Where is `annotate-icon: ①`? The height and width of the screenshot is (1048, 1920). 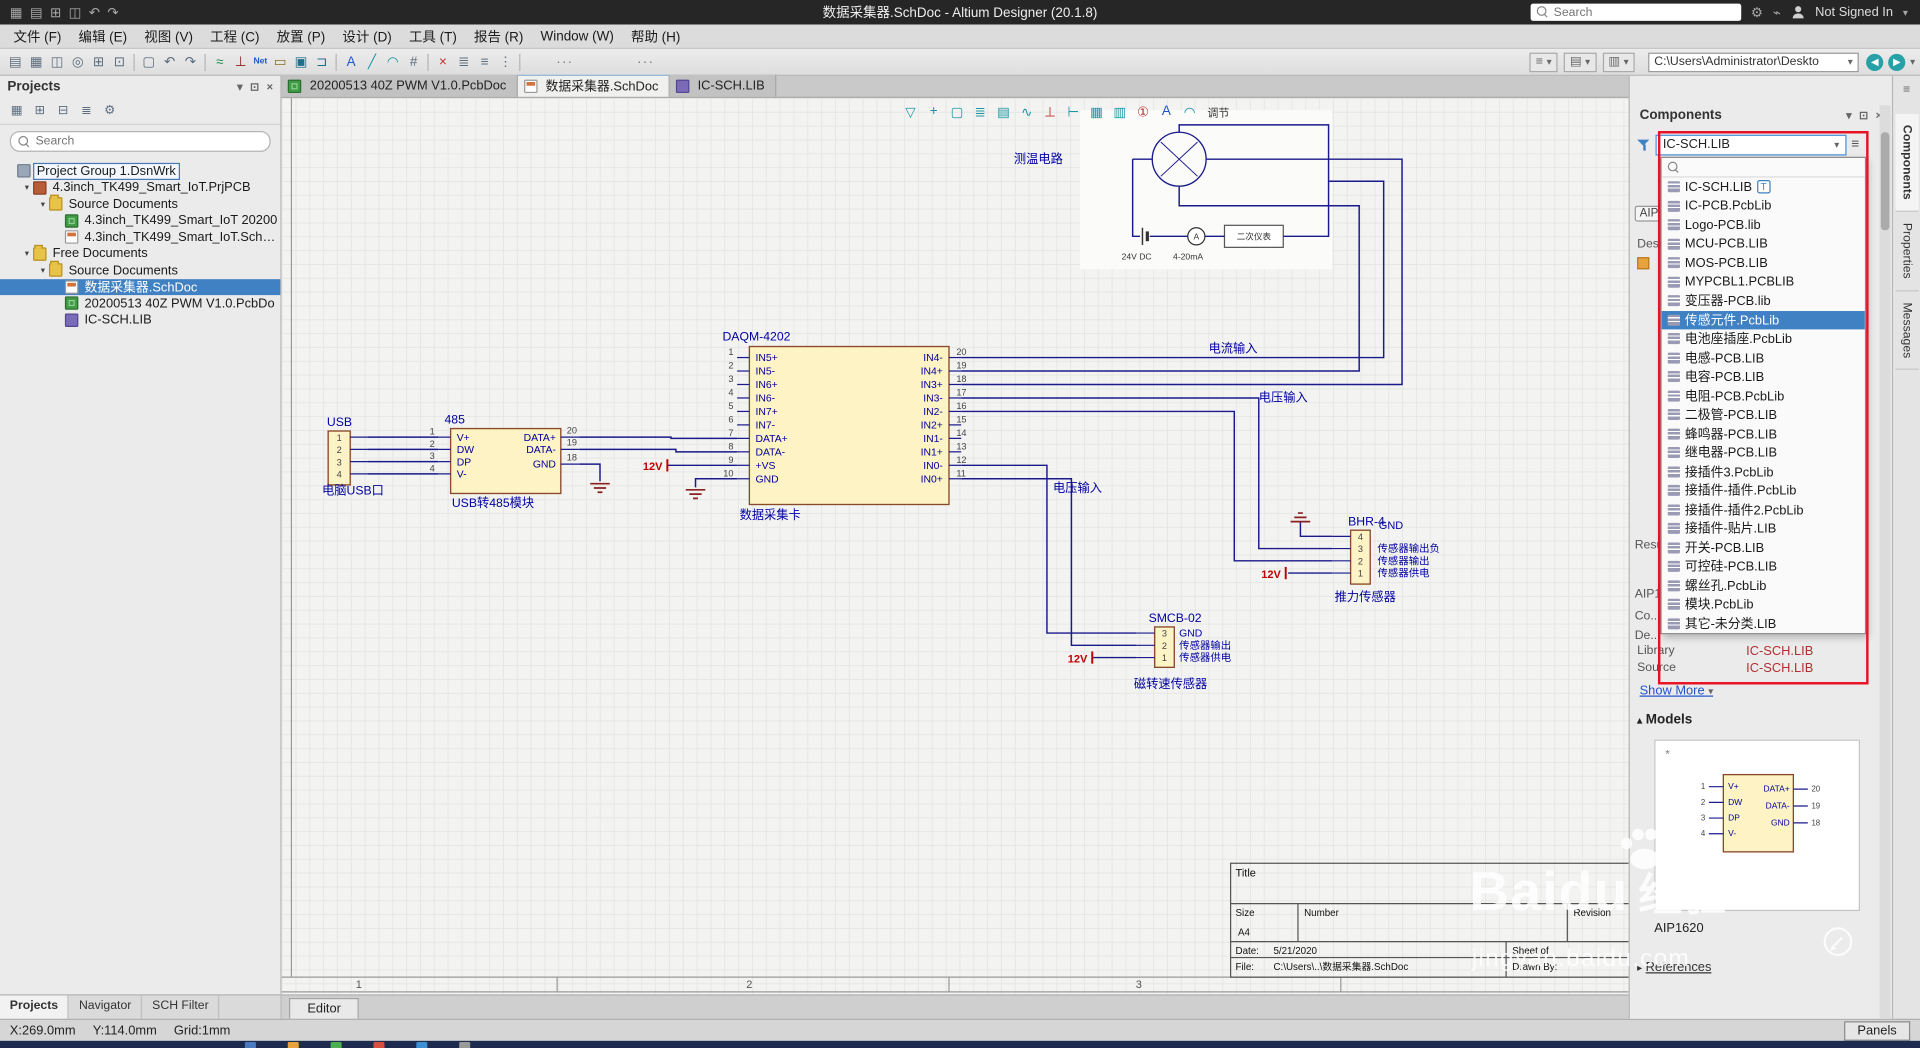
annotate-icon: ① is located at coordinates (1143, 112).